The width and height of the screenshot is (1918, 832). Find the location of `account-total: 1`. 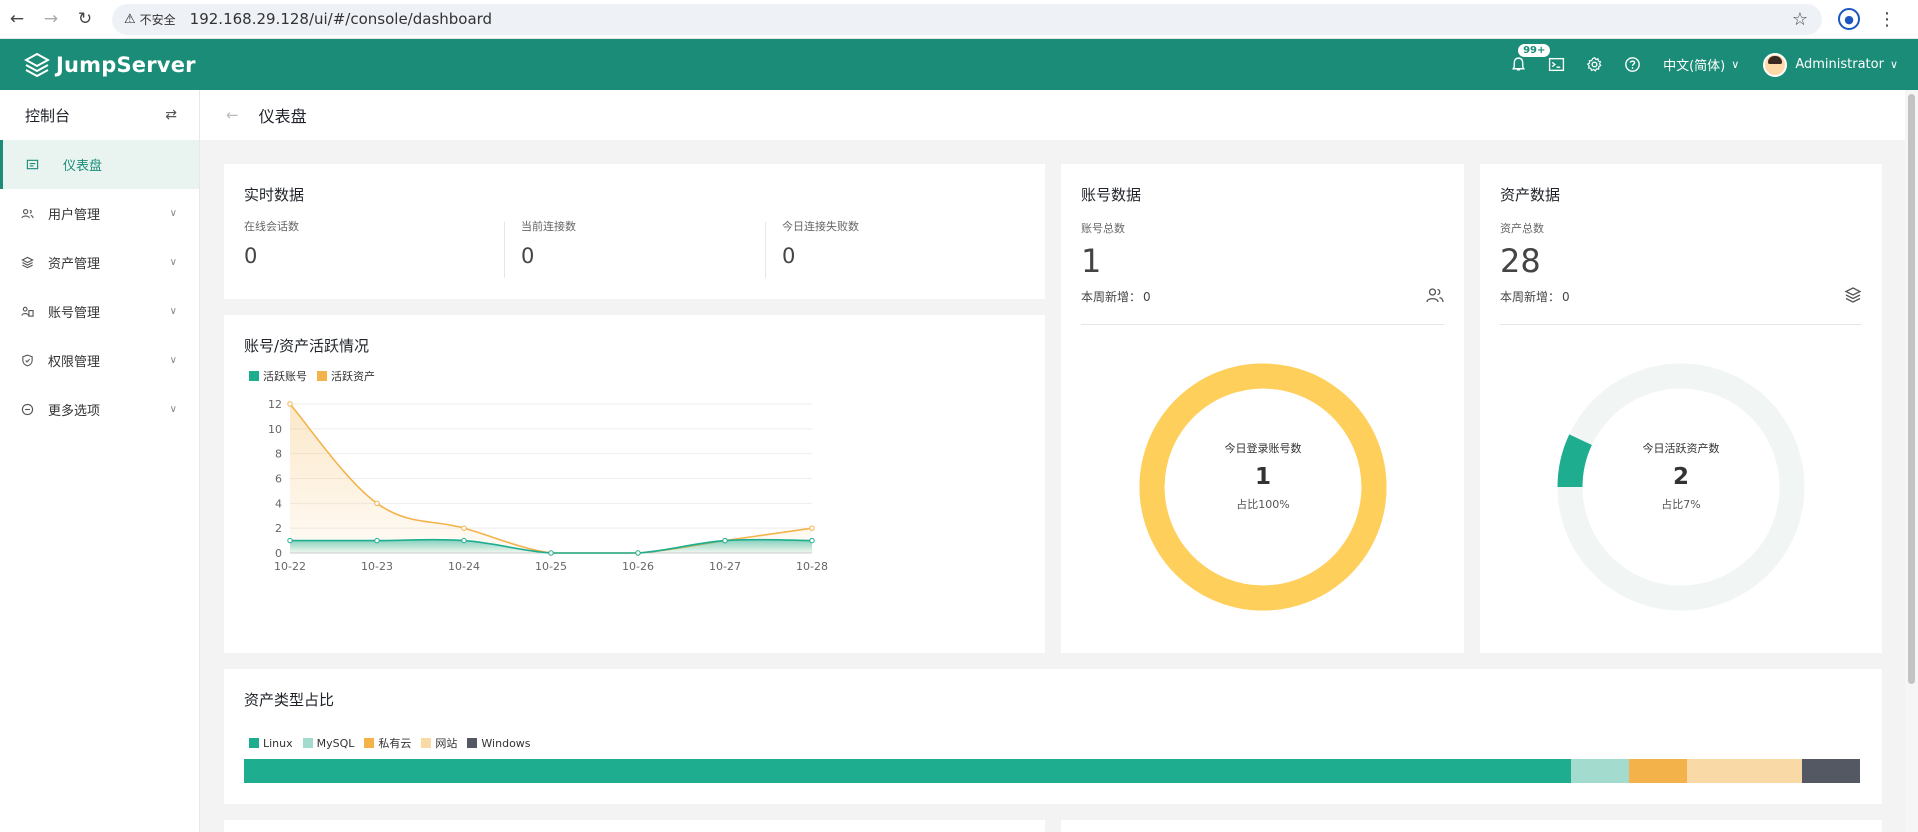

account-total: 1 is located at coordinates (1091, 261).